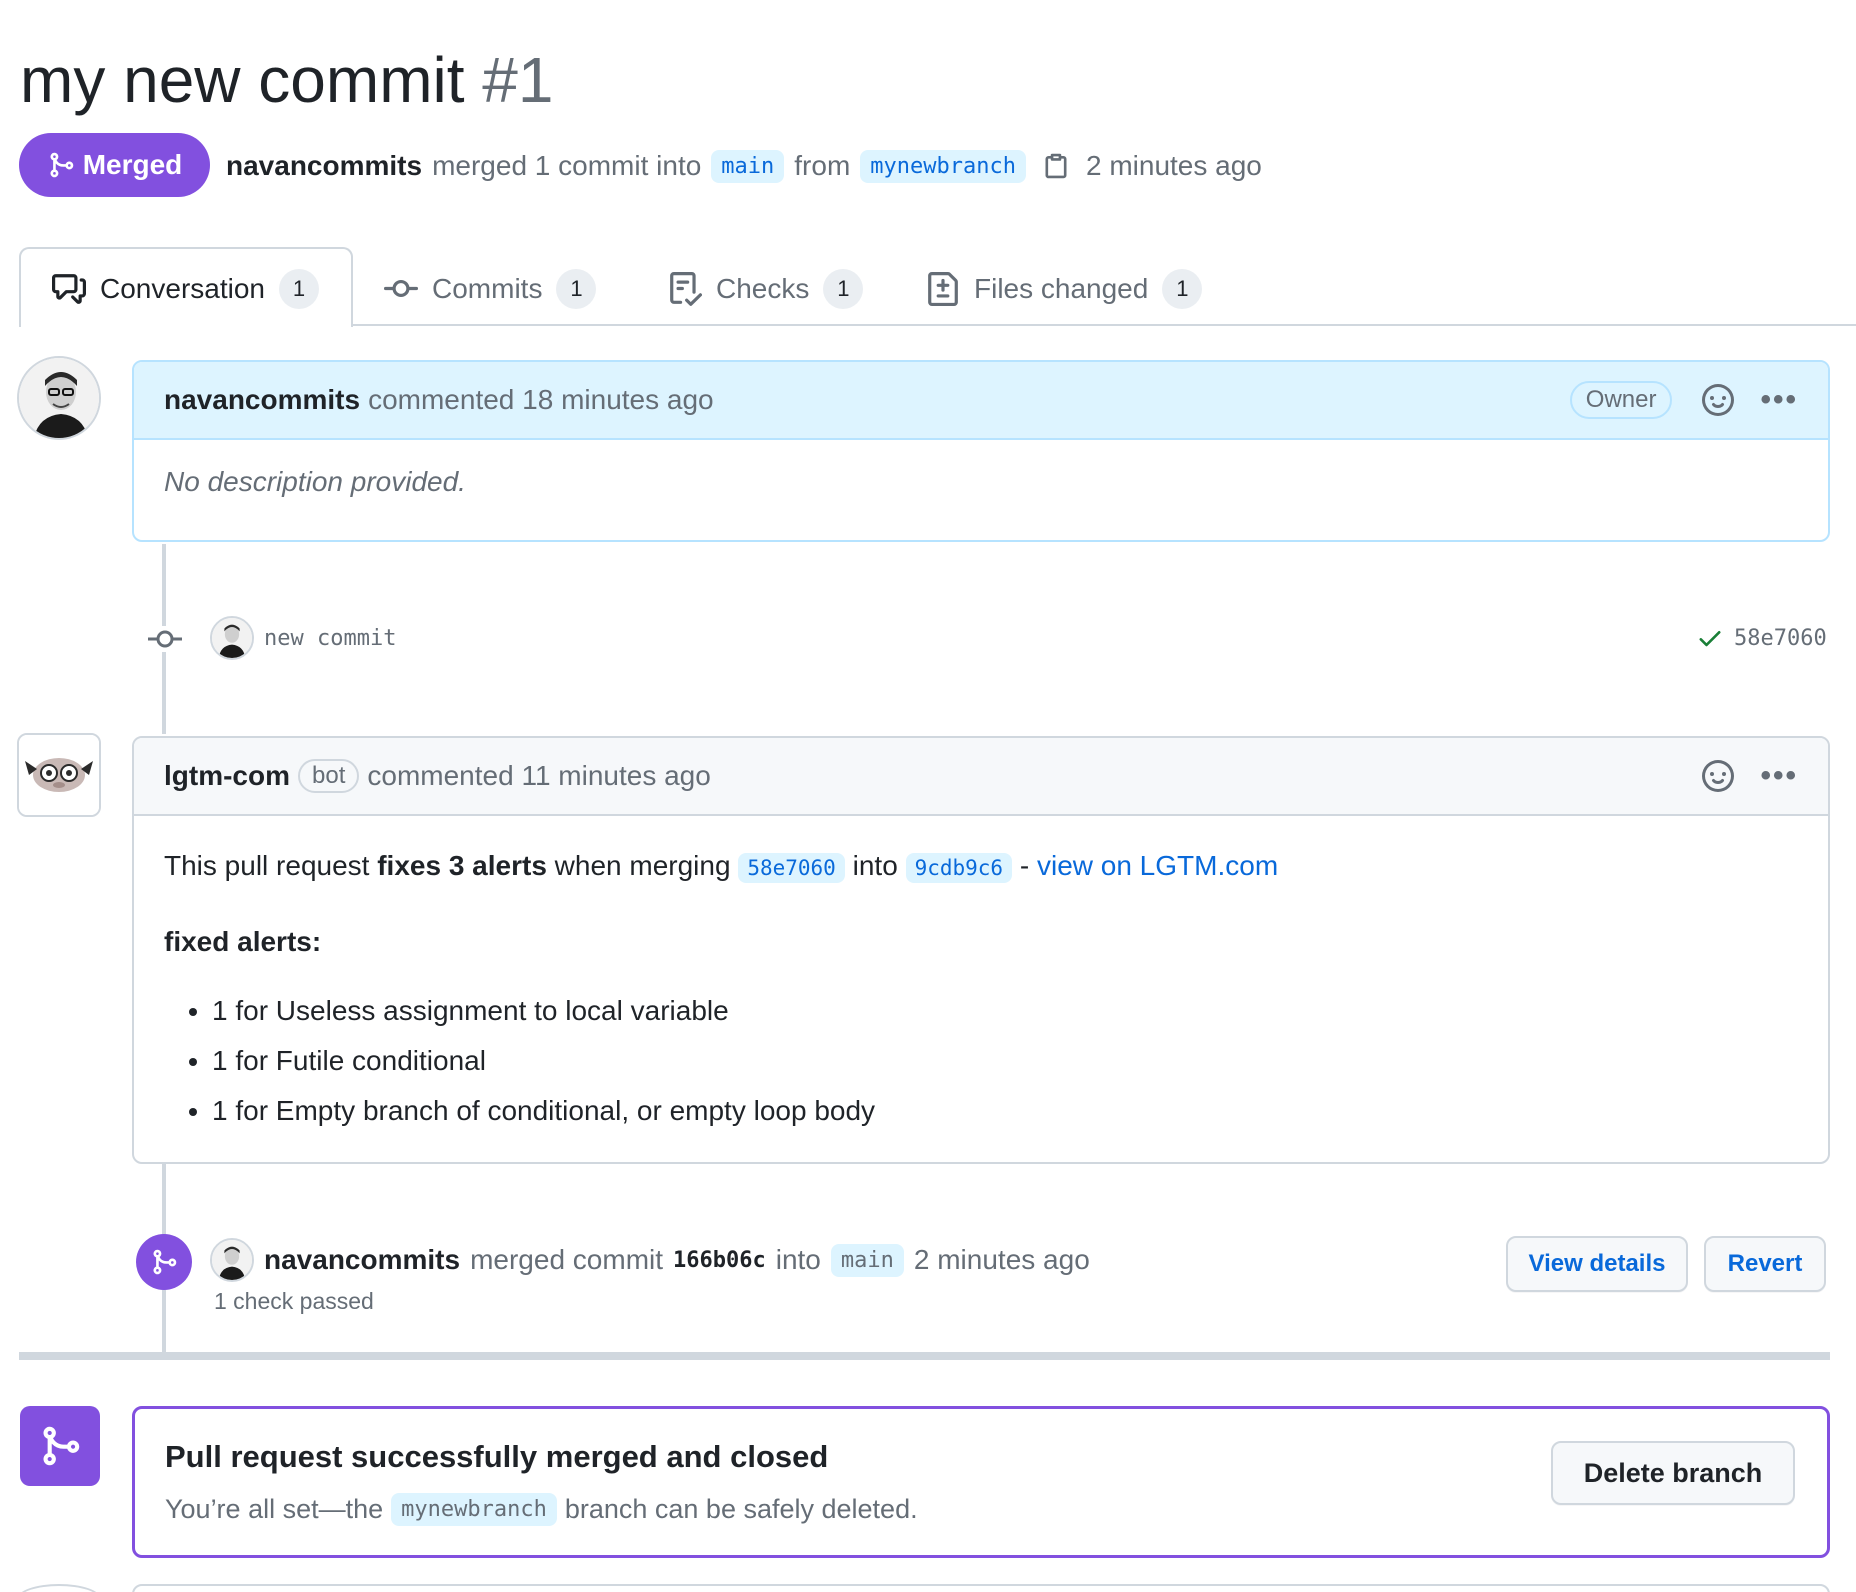  I want to click on tab-commits-label: Commits, so click(487, 288).